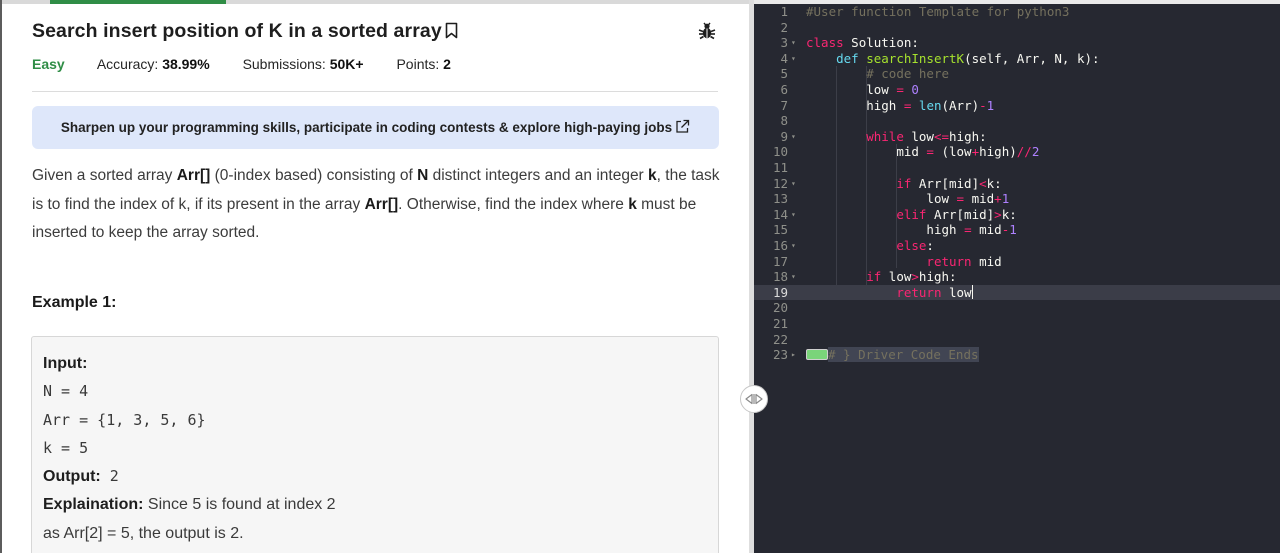 Image resolution: width=1280 pixels, height=553 pixels. I want to click on code-line: 20, so click(1017, 308).